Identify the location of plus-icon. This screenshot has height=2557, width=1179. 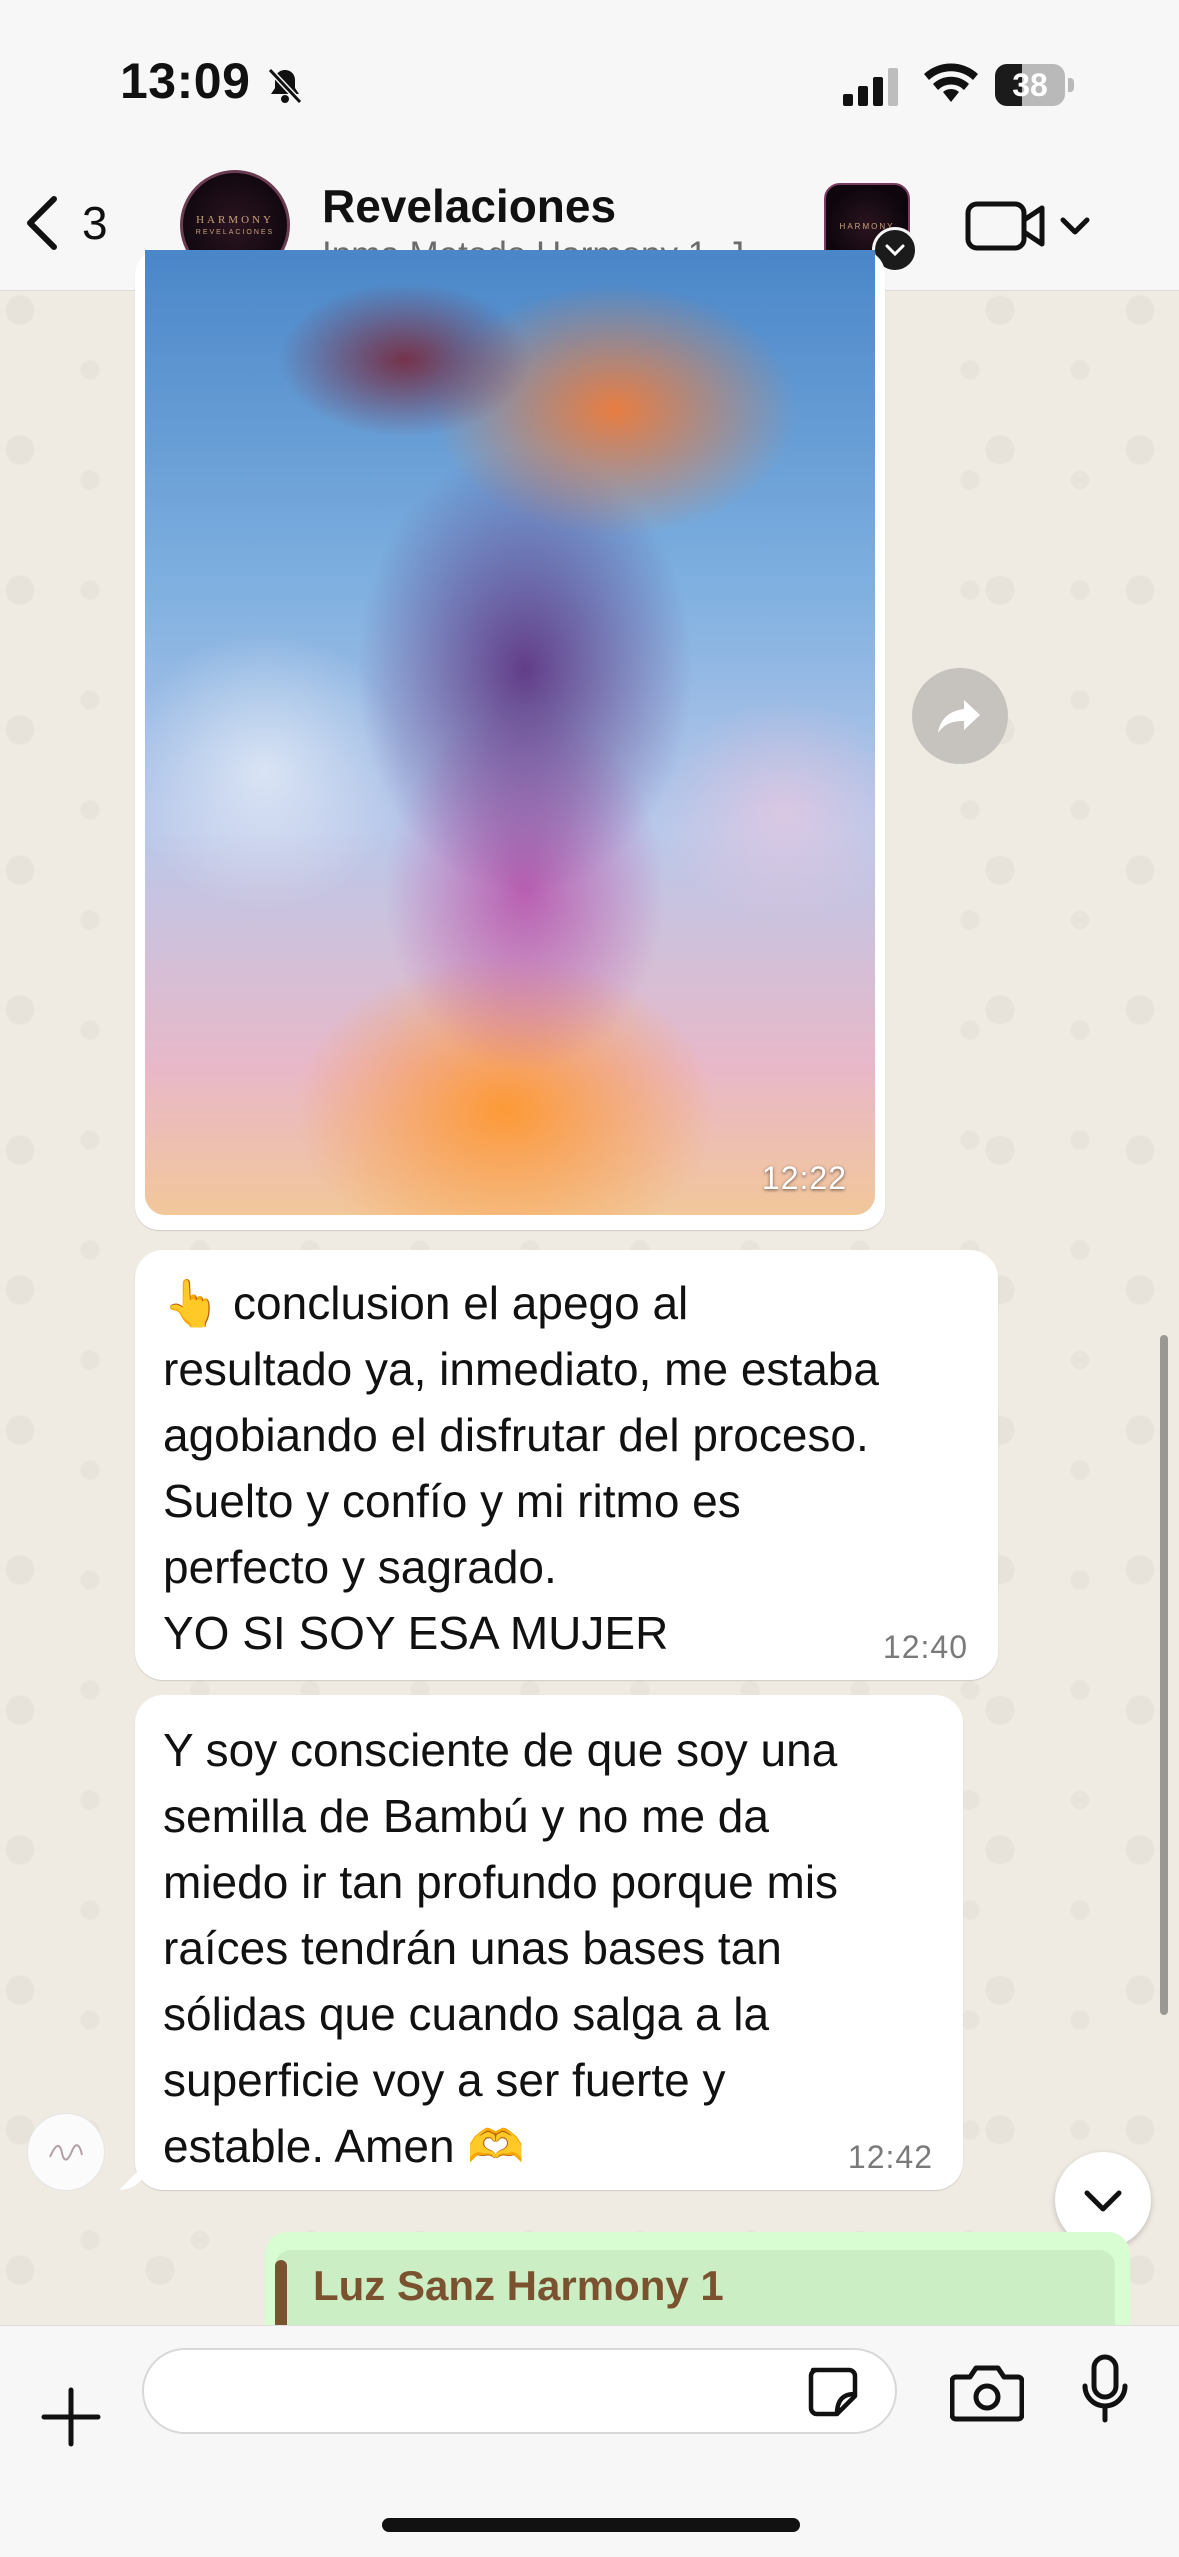
(71, 2417).